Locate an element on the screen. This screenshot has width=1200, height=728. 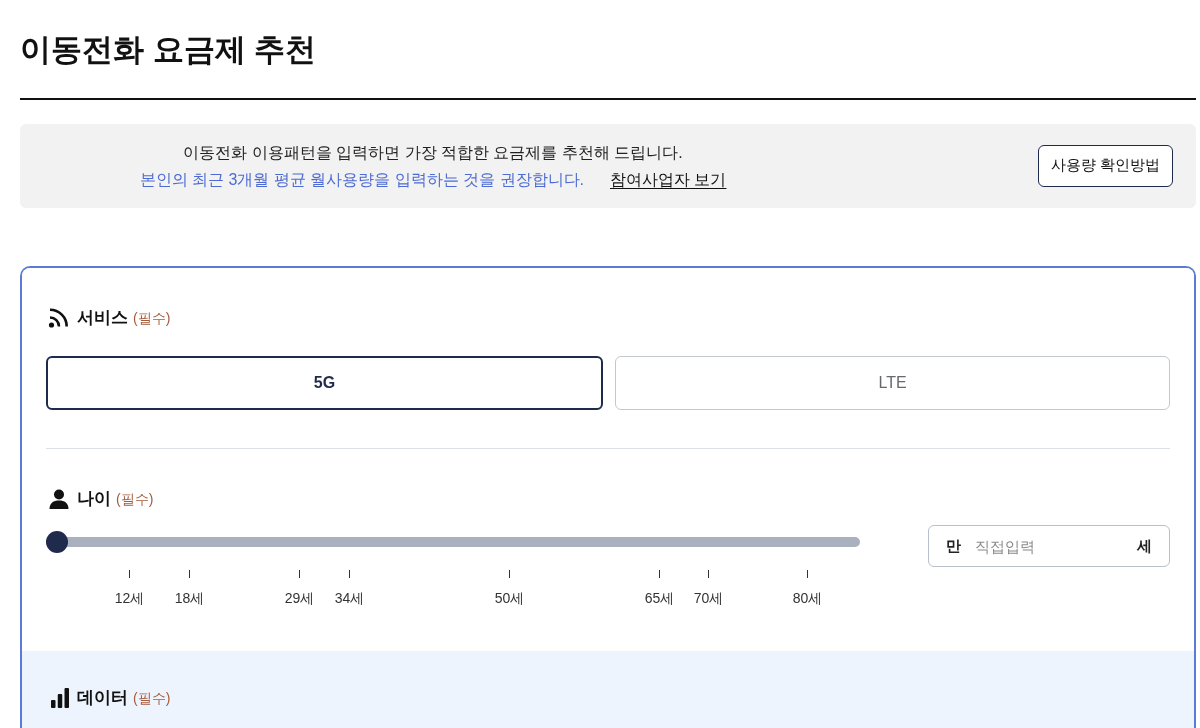
section-title: 데이터 is located at coordinates (102, 698).